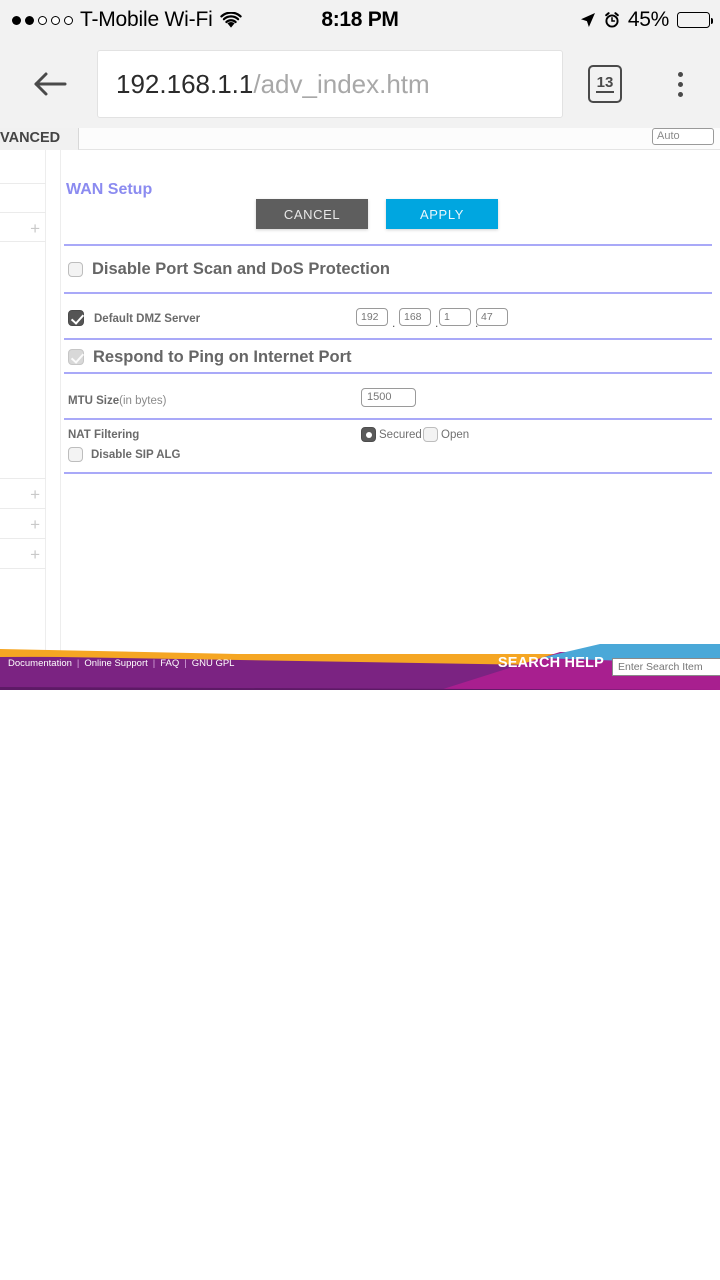 This screenshot has width=720, height=1280. I want to click on search-input, so click(666, 667).